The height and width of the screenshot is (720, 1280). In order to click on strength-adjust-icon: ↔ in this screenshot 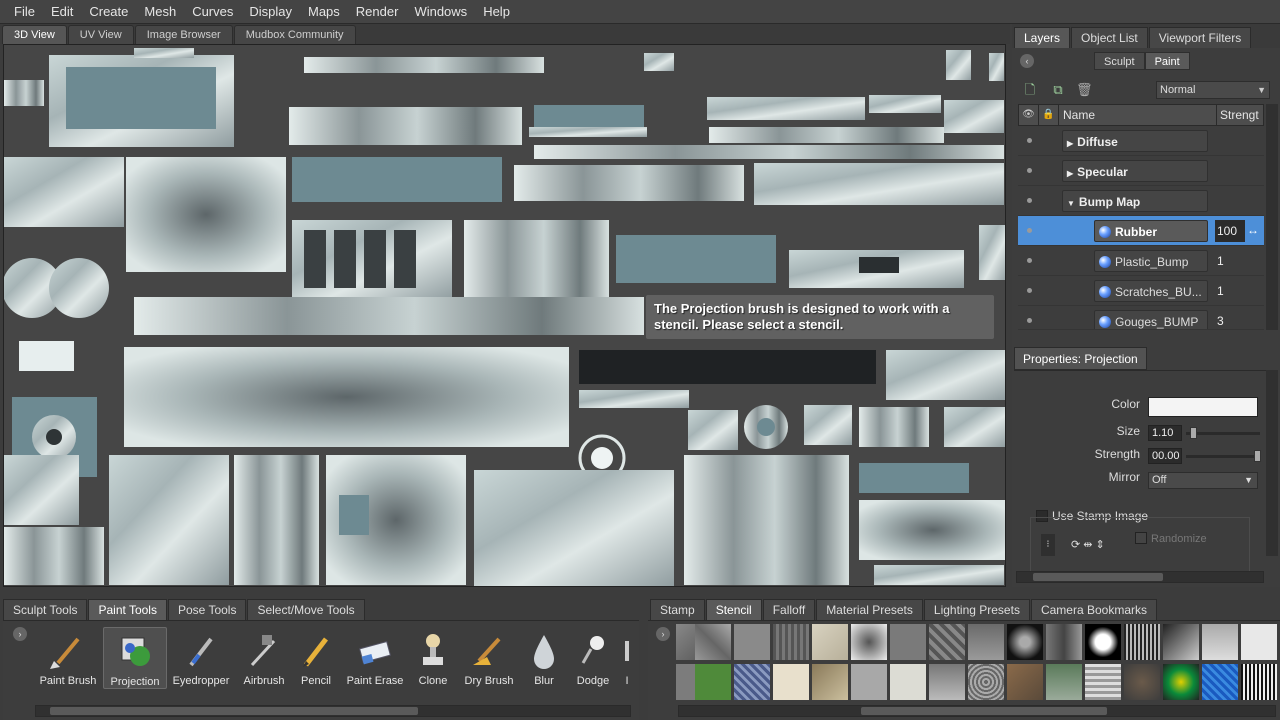, I will do `click(1253, 230)`.